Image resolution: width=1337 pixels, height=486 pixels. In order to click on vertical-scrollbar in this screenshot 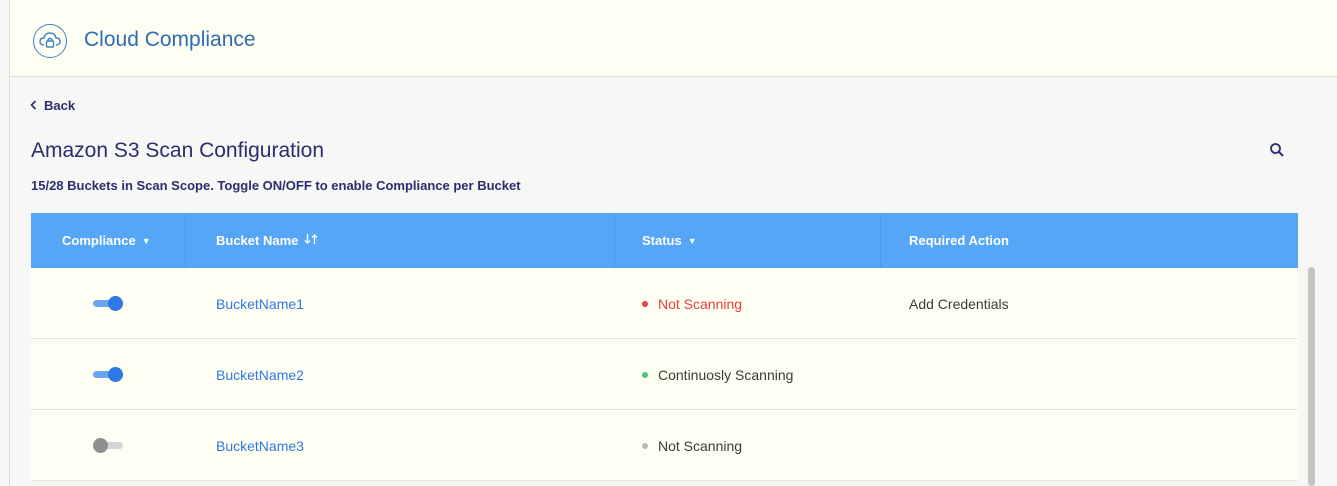, I will do `click(1311, 376)`.